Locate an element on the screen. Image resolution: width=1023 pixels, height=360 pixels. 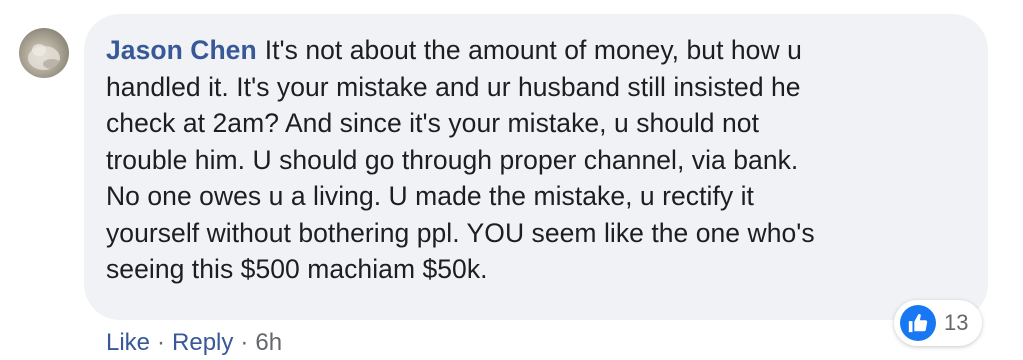
comment-actions: Like · Reply · 6h is located at coordinates (194, 343).